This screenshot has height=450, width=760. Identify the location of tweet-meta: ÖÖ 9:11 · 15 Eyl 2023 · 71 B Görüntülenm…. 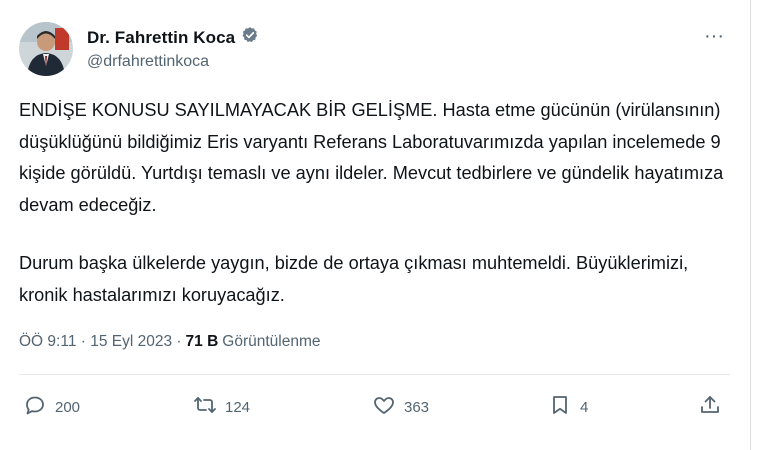
(170, 342).